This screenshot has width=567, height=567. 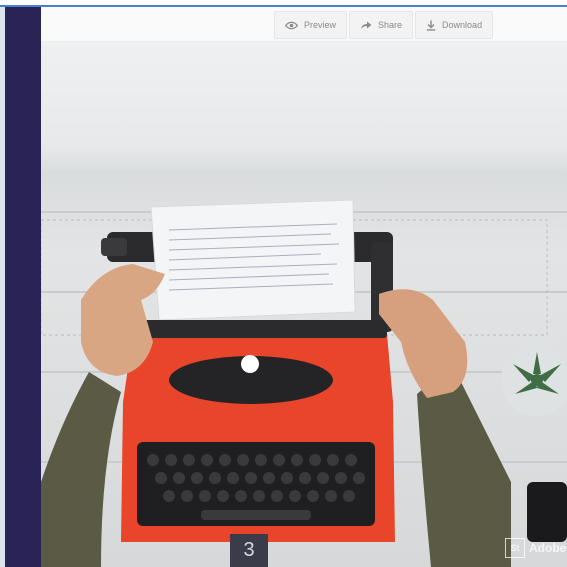 What do you see at coordinates (250, 364) in the screenshot?
I see `center-dot` at bounding box center [250, 364].